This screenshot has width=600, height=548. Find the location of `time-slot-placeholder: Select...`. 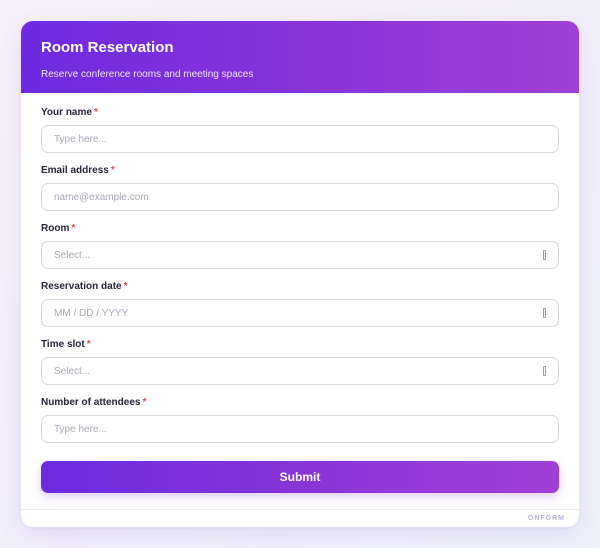

time-slot-placeholder: Select... is located at coordinates (72, 371).